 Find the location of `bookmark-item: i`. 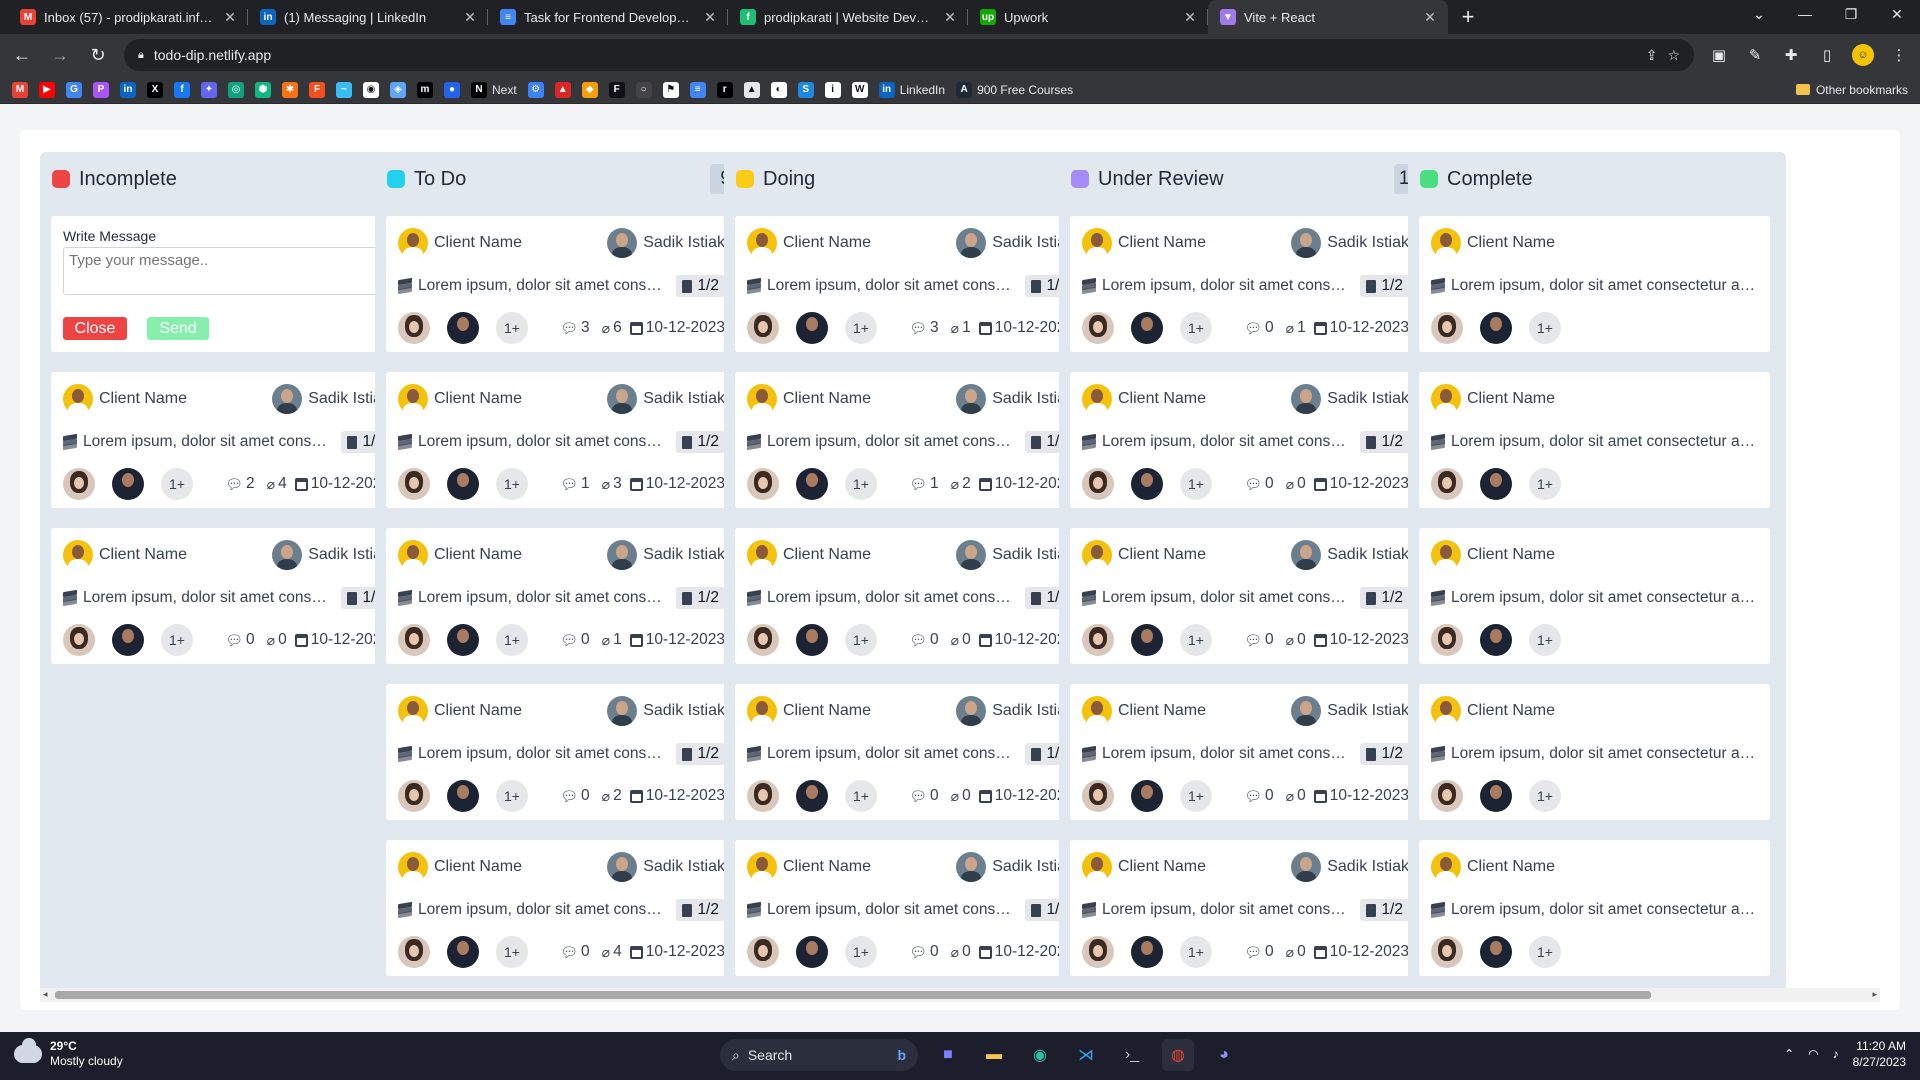

bookmark-item: i is located at coordinates (832, 89).